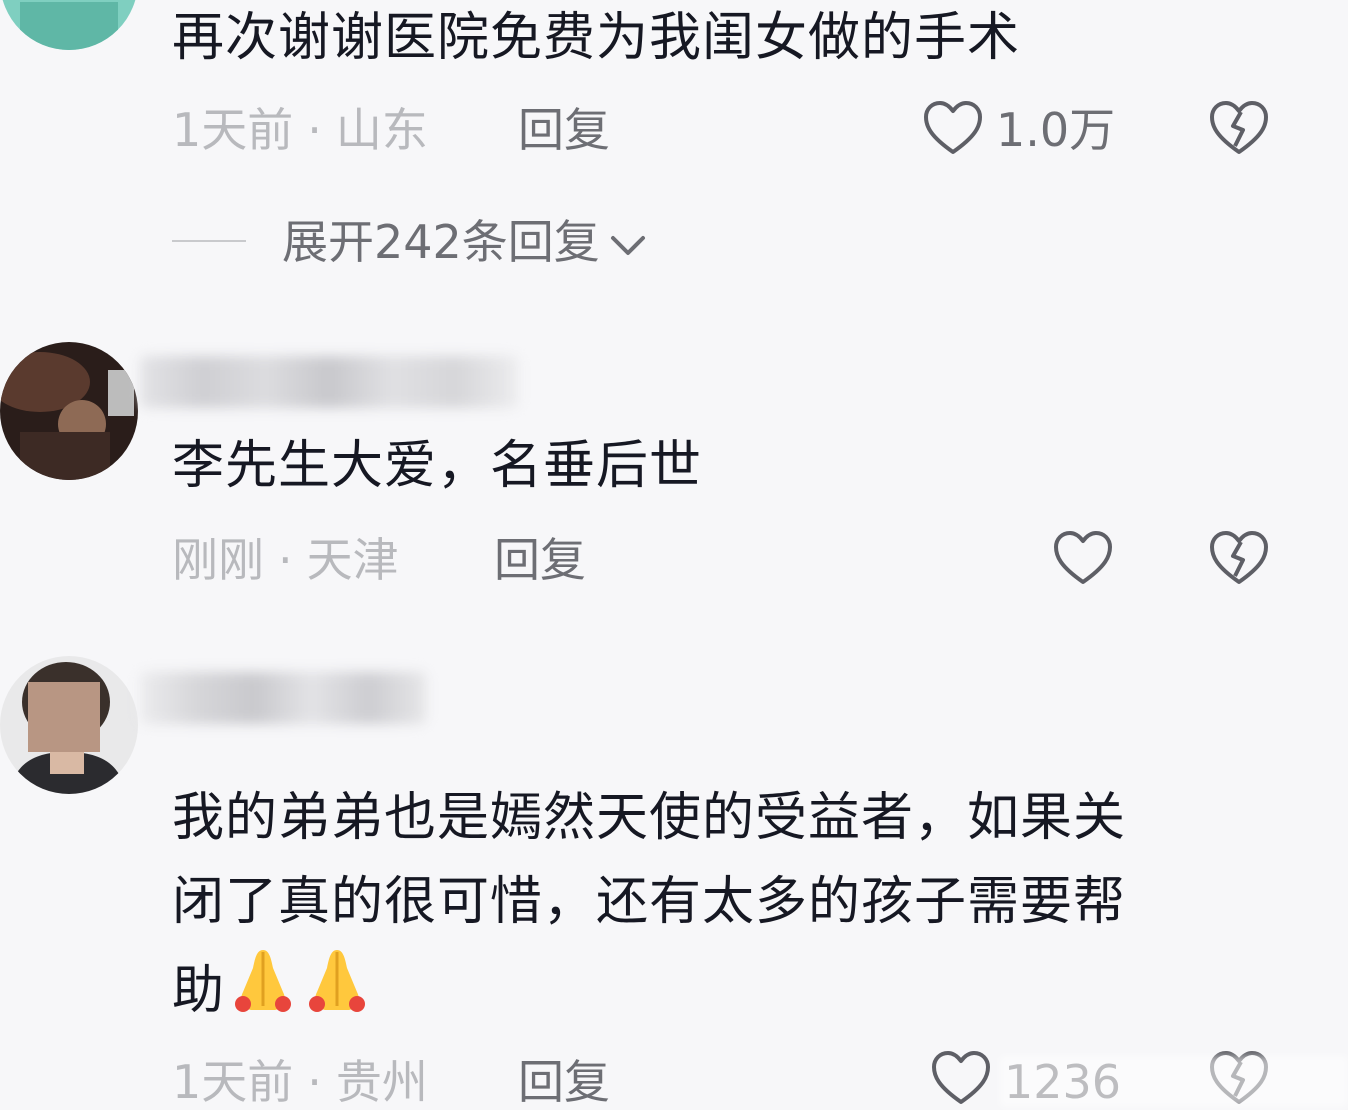 The height and width of the screenshot is (1110, 1348). What do you see at coordinates (596, 38) in the screenshot?
I see `comment-text: 再次谢谢医院免费为我闺女做的手术` at bounding box center [596, 38].